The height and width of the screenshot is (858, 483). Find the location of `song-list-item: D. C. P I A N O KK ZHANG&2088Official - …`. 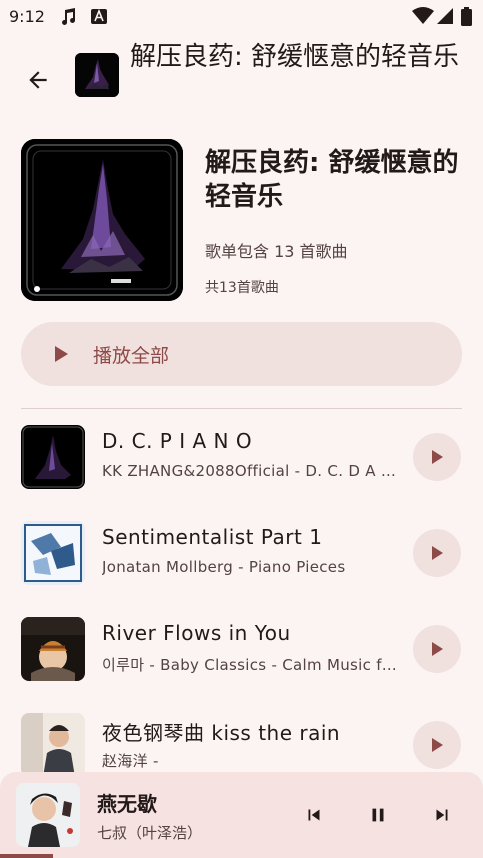

song-list-item: D. C. P I A N O KK ZHANG&2088Official - … is located at coordinates (241, 457).